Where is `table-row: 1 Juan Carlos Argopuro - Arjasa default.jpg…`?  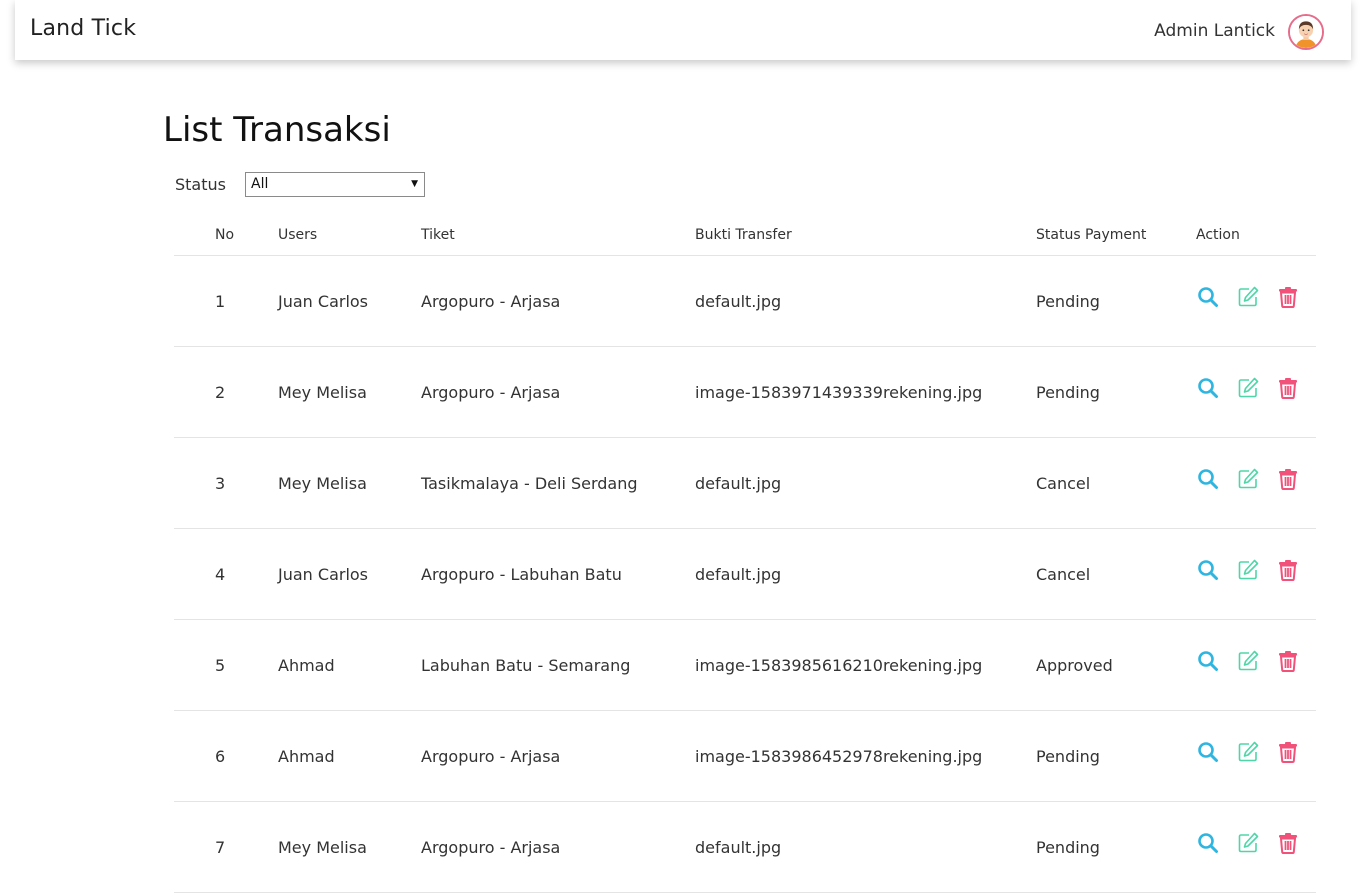 table-row: 1 Juan Carlos Argopuro - Arjasa default.jpg… is located at coordinates (745, 301).